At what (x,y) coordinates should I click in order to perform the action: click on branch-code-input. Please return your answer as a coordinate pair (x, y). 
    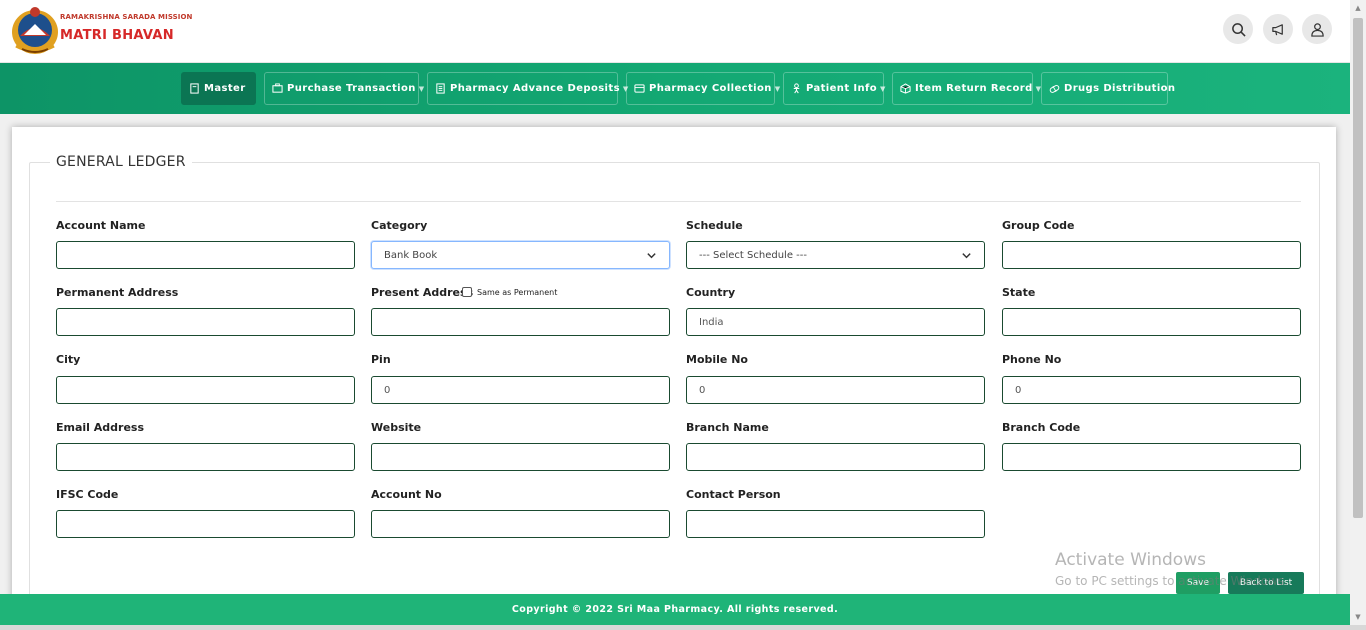
    Looking at the image, I should click on (1151, 457).